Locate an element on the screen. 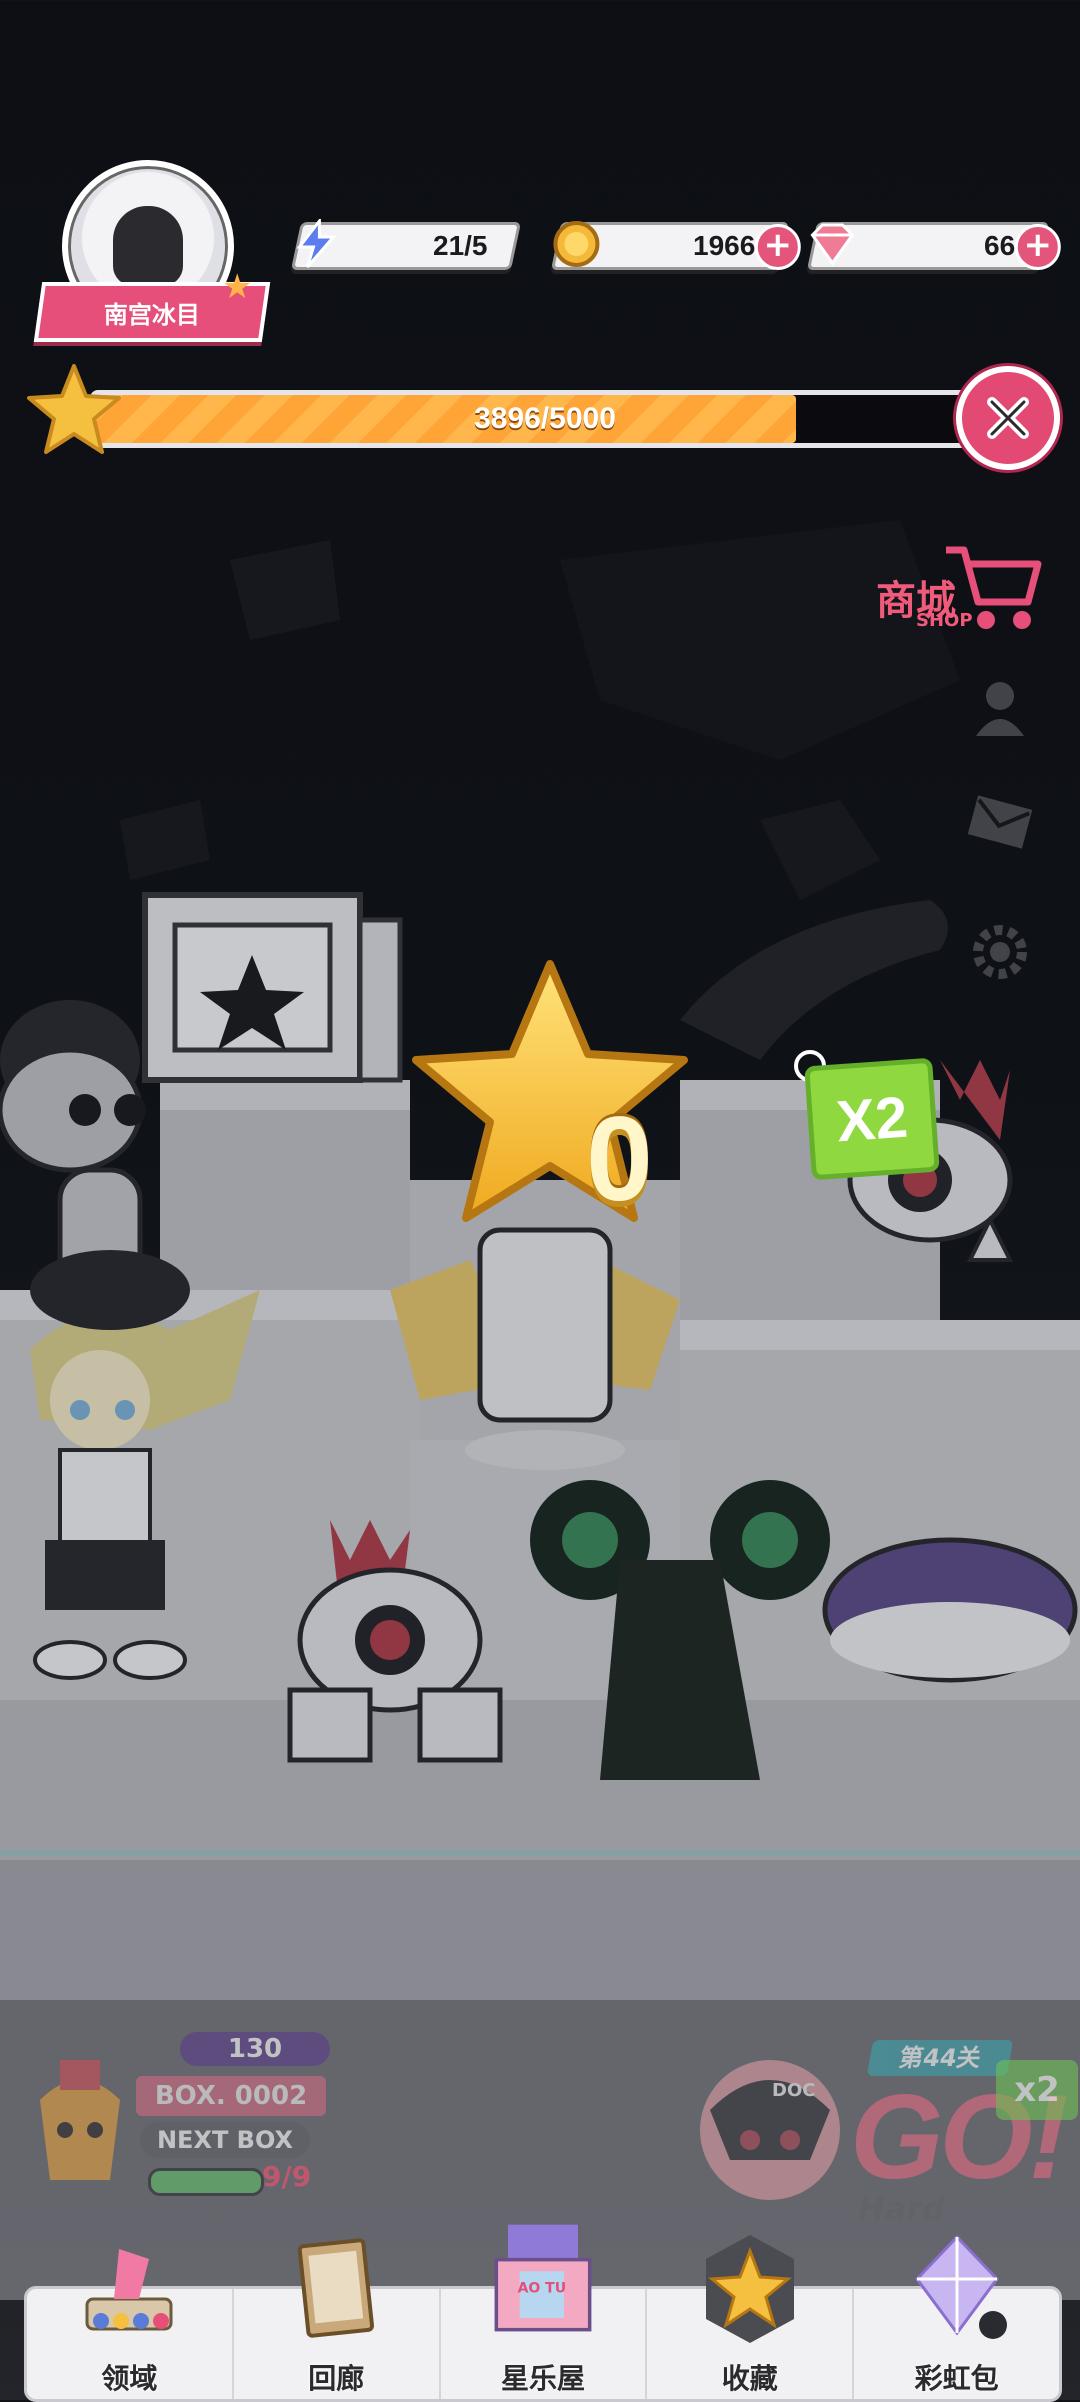  nav-label: 彩虹包 is located at coordinates (956, 2378).